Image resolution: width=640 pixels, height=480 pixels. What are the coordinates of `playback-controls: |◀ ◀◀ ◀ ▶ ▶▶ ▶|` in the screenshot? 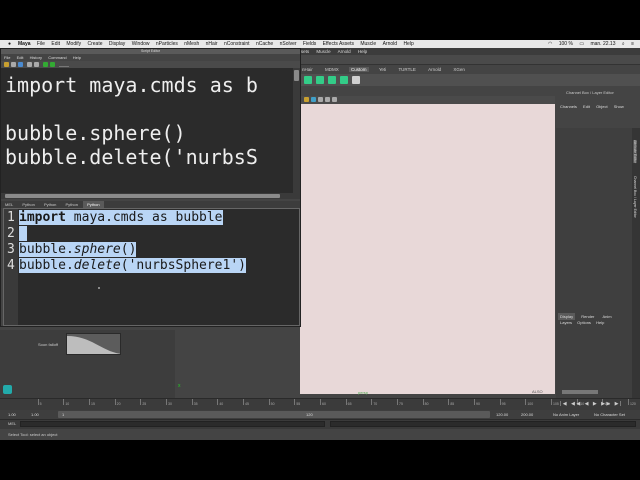 It's located at (596, 404).